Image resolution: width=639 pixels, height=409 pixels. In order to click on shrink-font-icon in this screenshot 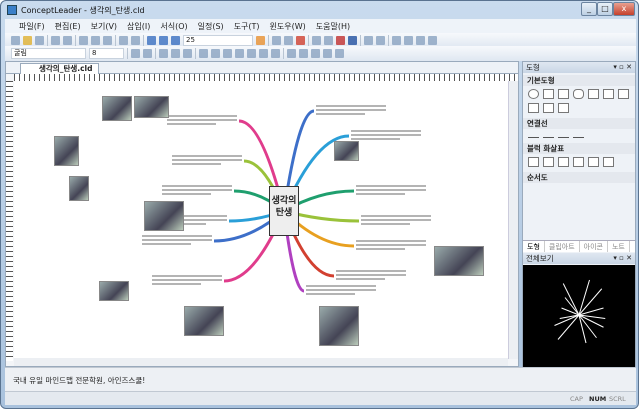, I will do `click(147, 53)`.